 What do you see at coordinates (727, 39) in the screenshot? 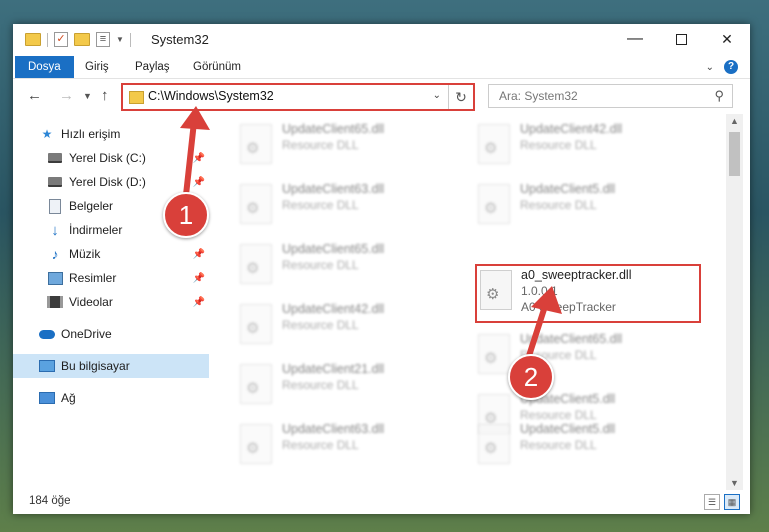
I see `close-button: ✕` at bounding box center [727, 39].